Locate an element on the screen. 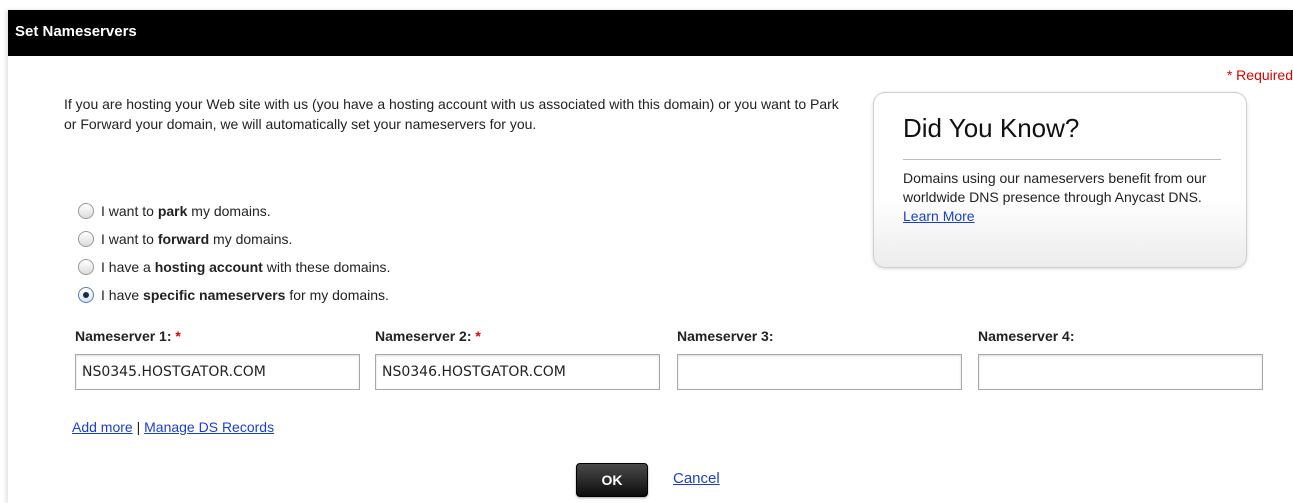 The width and height of the screenshot is (1293, 503). option-forward-label: I want to forward my domains. is located at coordinates (197, 239).